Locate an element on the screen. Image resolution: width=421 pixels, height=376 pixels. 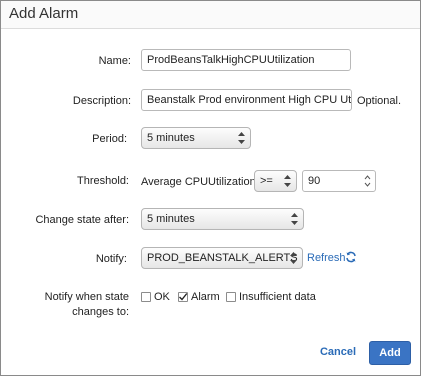
description-label: Description: is located at coordinates (101, 101).